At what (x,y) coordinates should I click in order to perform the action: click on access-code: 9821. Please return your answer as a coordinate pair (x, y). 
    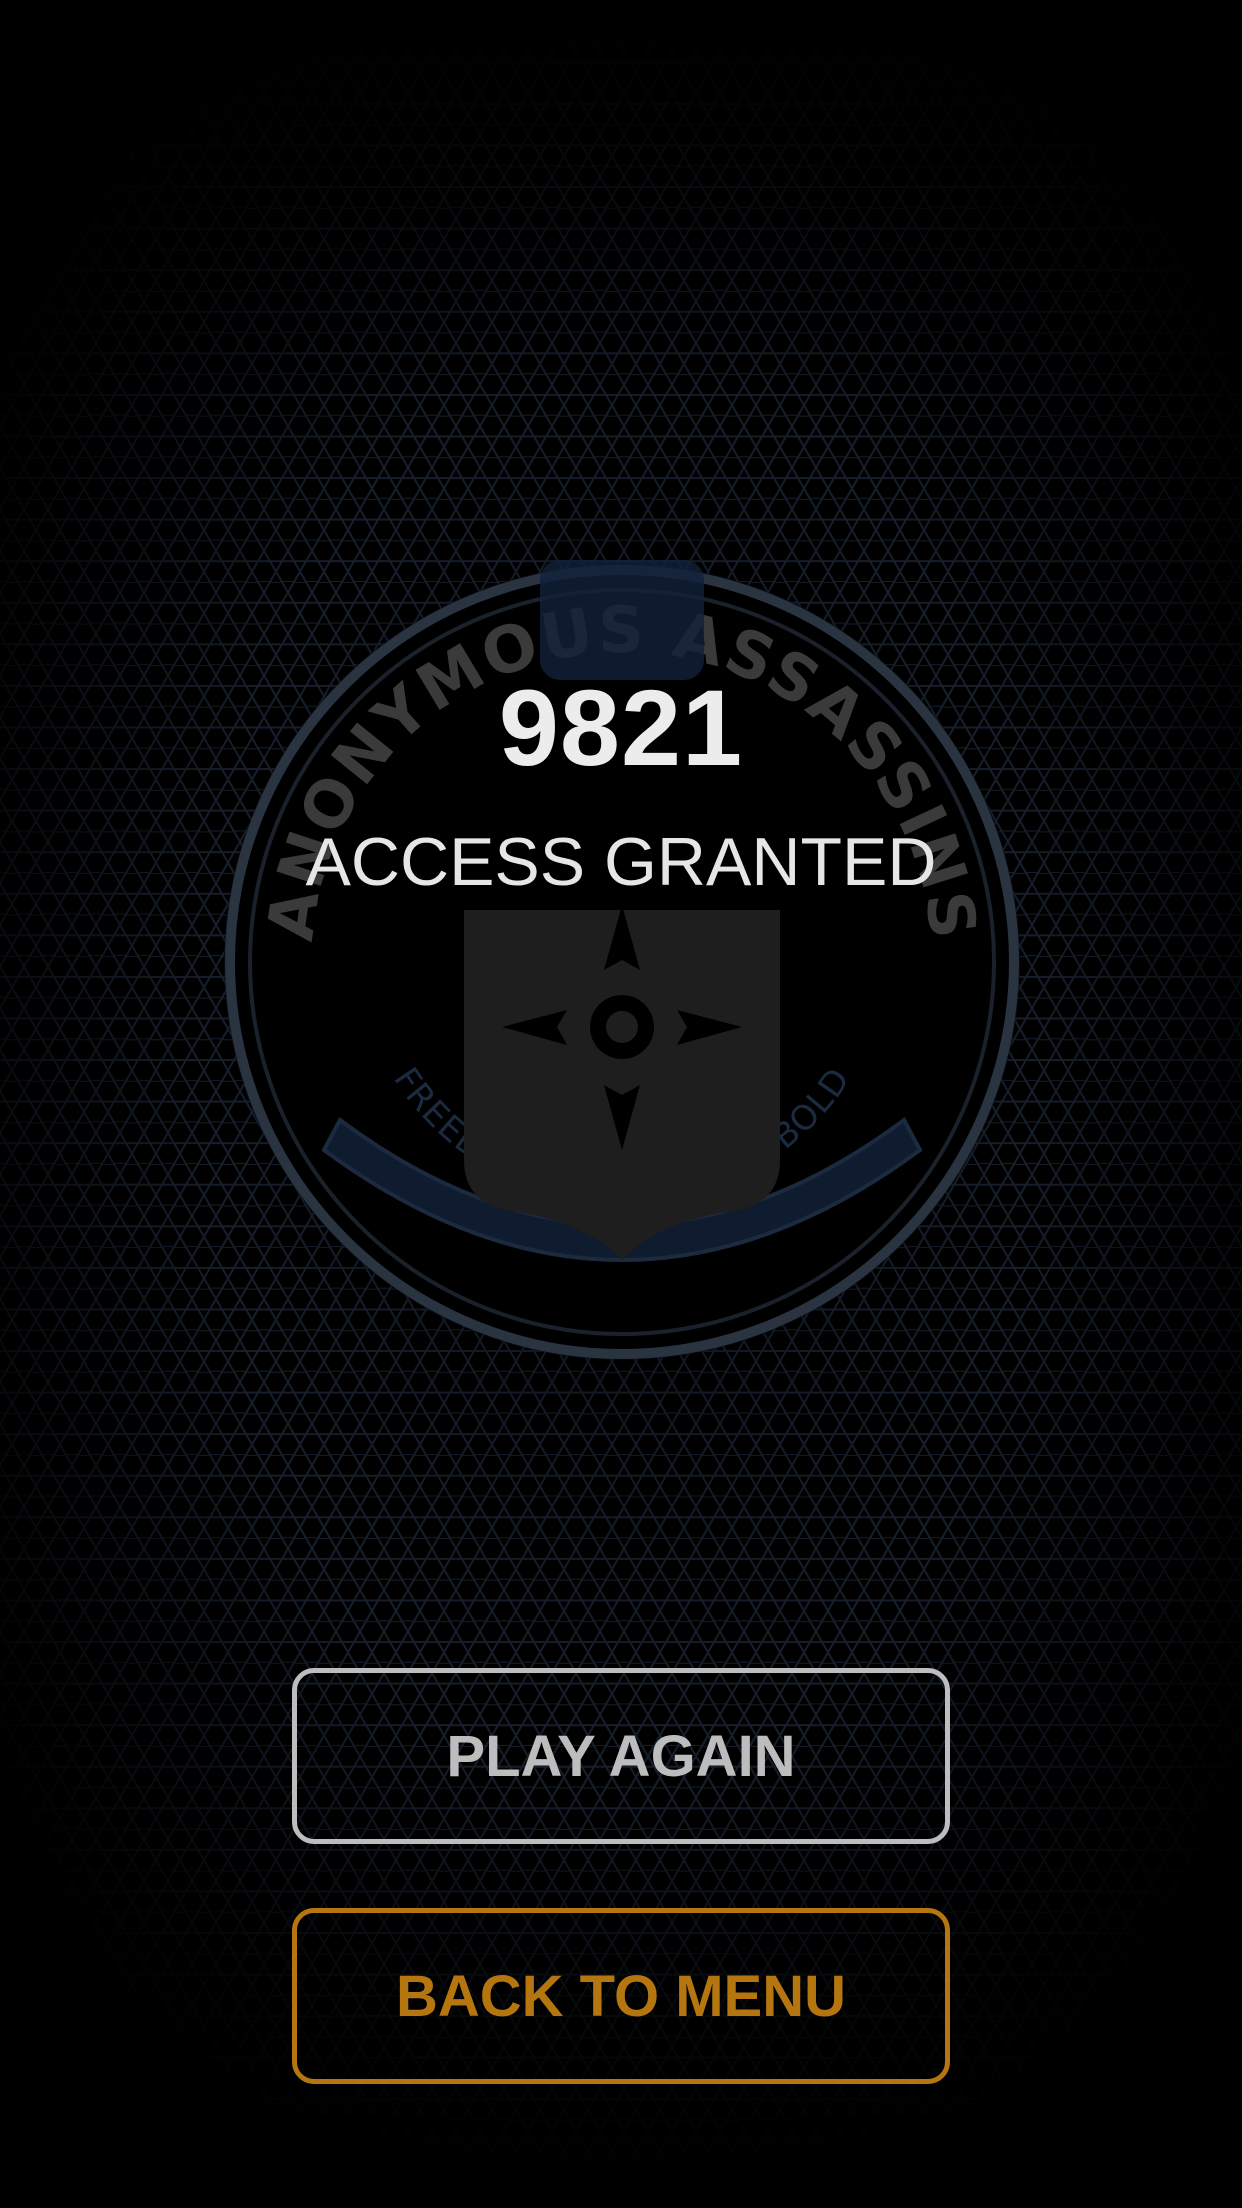
    Looking at the image, I should click on (621, 727).